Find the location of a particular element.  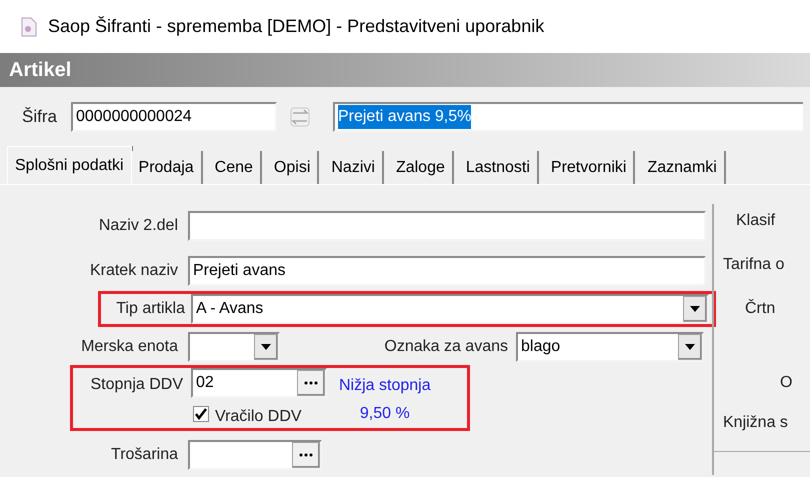

field-label: O is located at coordinates (786, 383).